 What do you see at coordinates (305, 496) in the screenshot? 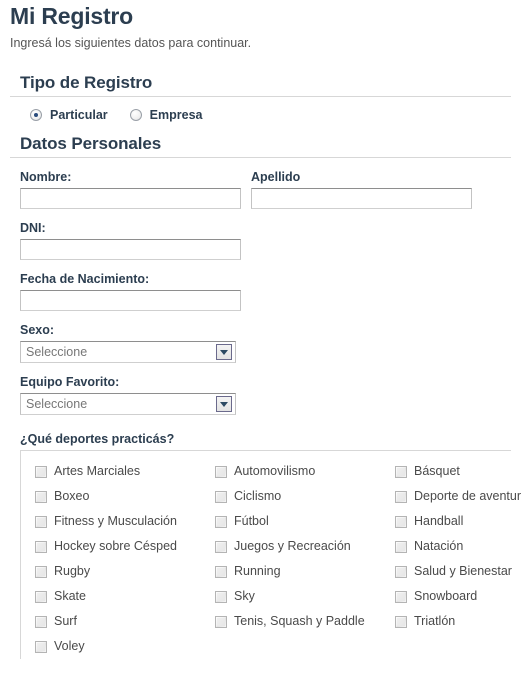
I see `checkbox-row: Ciclismo` at bounding box center [305, 496].